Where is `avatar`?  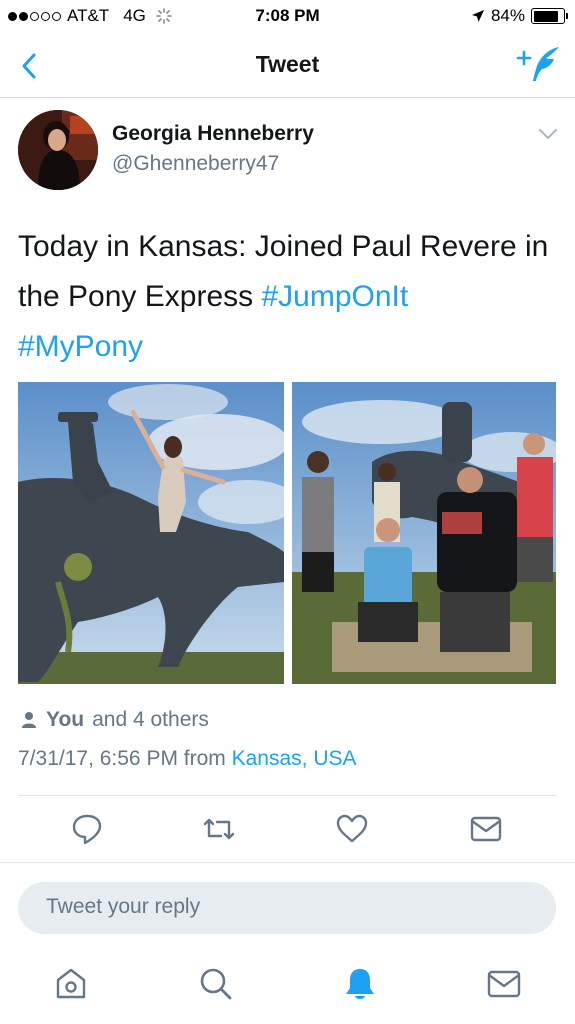
avatar is located at coordinates (58, 150).